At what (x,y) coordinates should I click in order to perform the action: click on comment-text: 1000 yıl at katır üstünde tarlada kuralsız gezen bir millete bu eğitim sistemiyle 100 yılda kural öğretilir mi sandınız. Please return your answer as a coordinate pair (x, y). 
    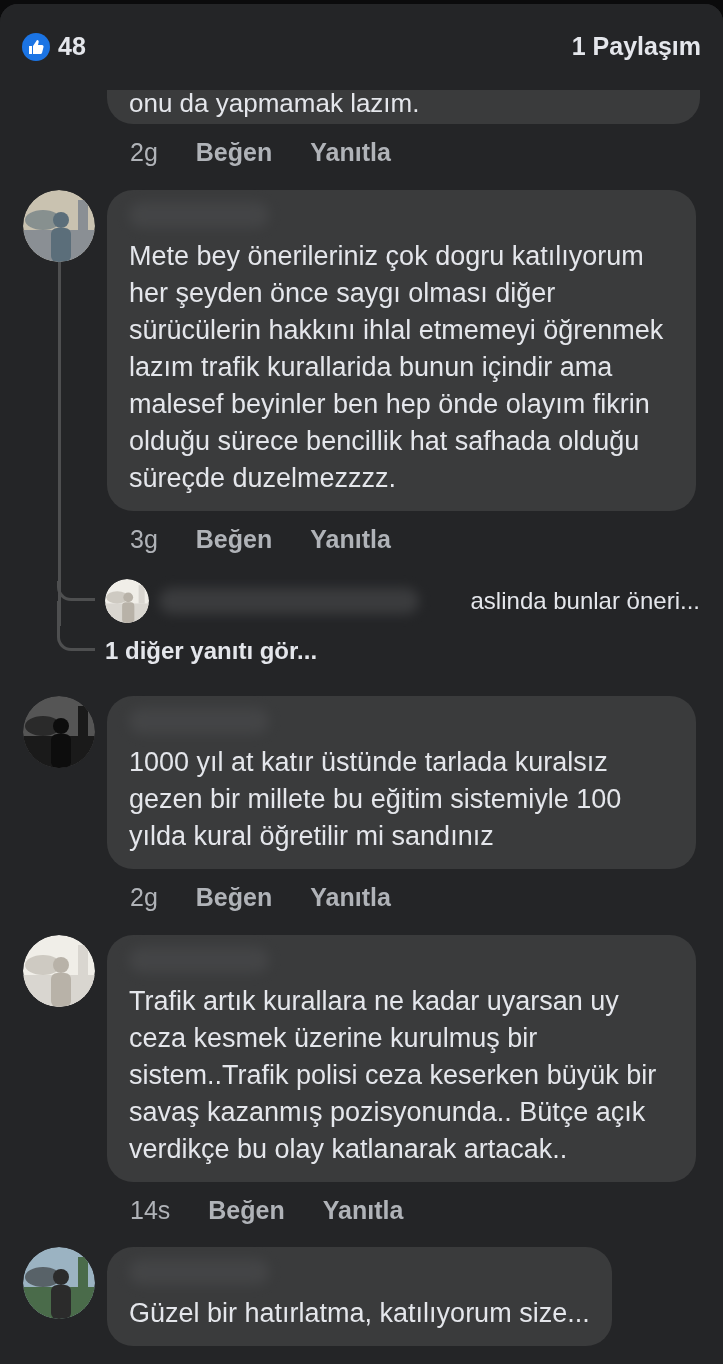
    Looking at the image, I should click on (376, 799).